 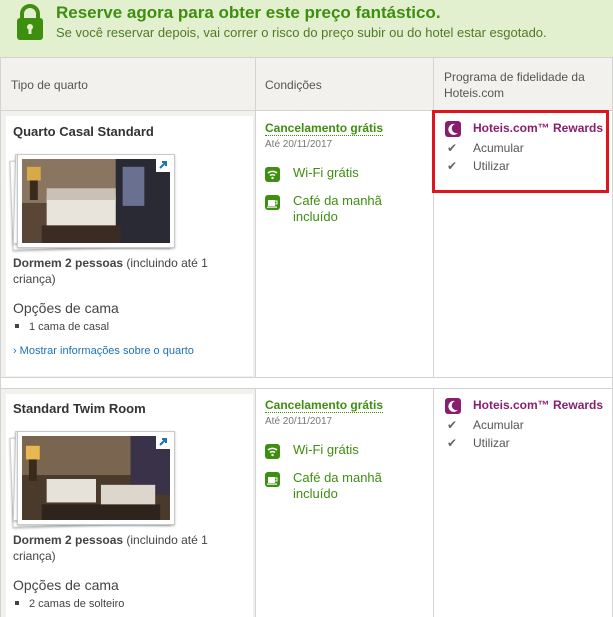 What do you see at coordinates (49, 85) in the screenshot?
I see `header-room-type: Tipo de quarto` at bounding box center [49, 85].